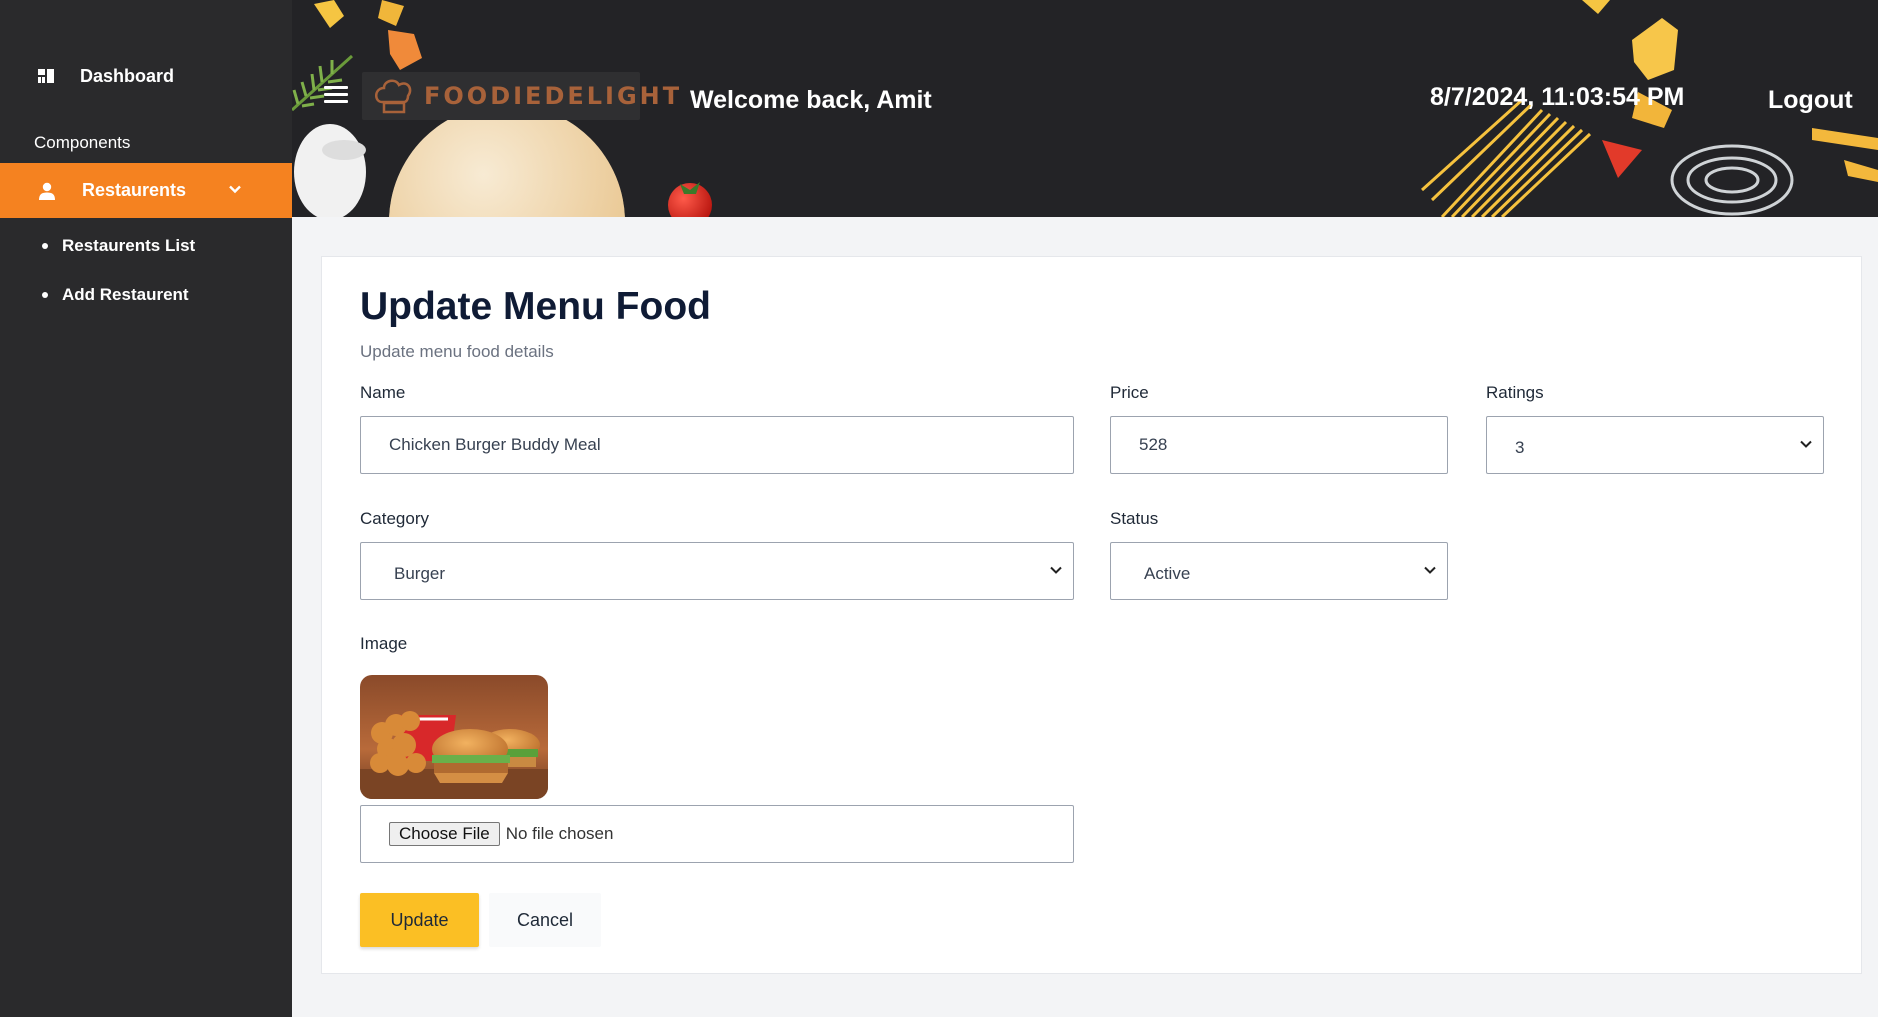  What do you see at coordinates (495, 444) in the screenshot?
I see `name-value: Chicken Burger Buddy Meal` at bounding box center [495, 444].